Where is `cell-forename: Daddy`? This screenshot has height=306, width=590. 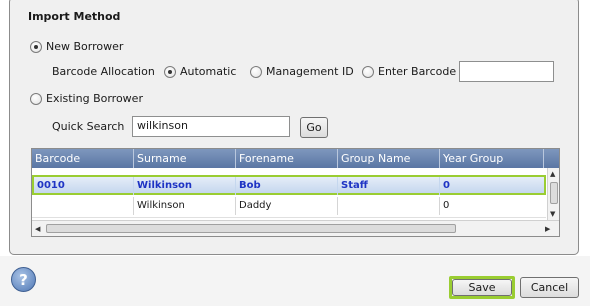
cell-forename: Daddy is located at coordinates (287, 206).